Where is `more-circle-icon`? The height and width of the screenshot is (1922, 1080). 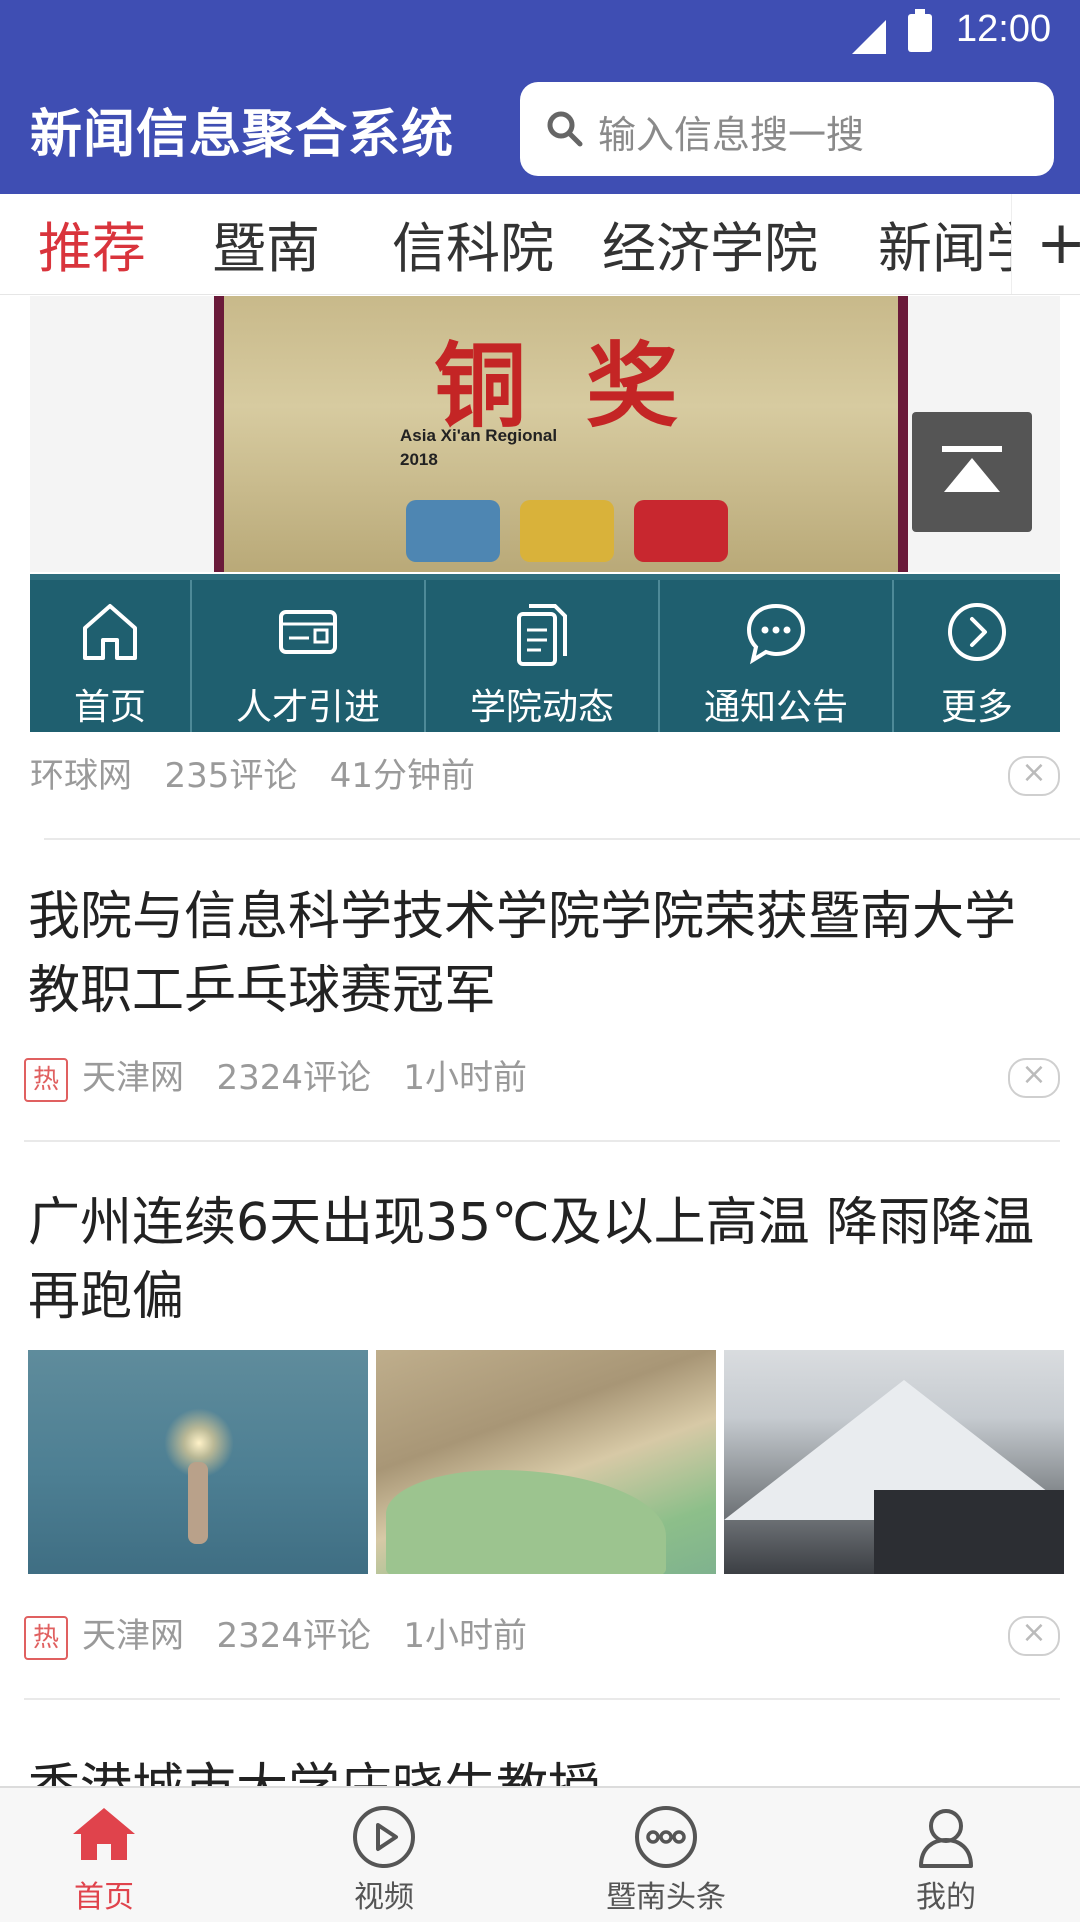 more-circle-icon is located at coordinates (666, 1837).